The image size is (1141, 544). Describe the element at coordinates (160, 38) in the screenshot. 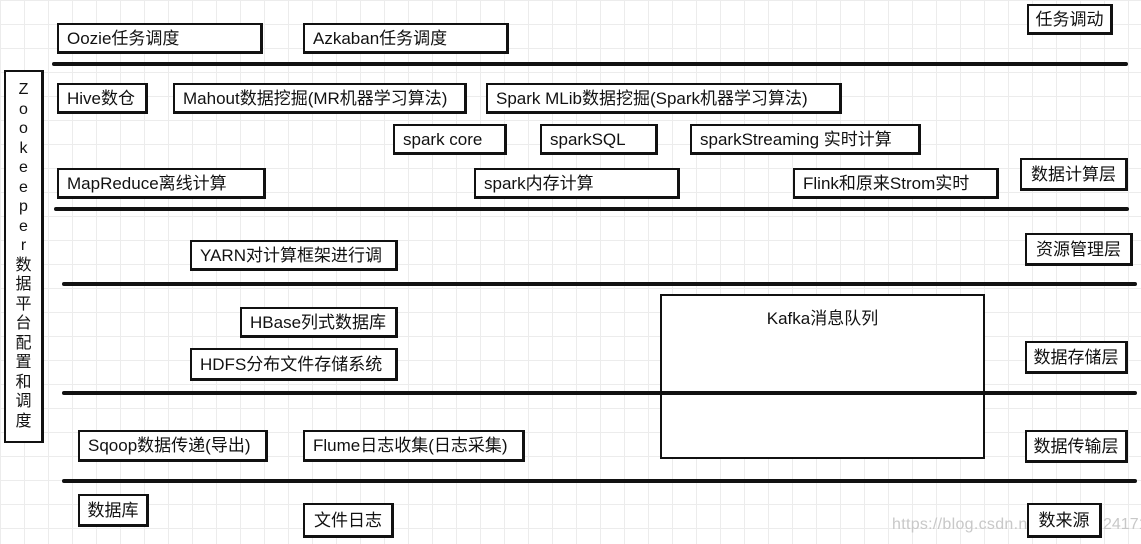

I see `oozie-box: Oozie任务调度` at that location.